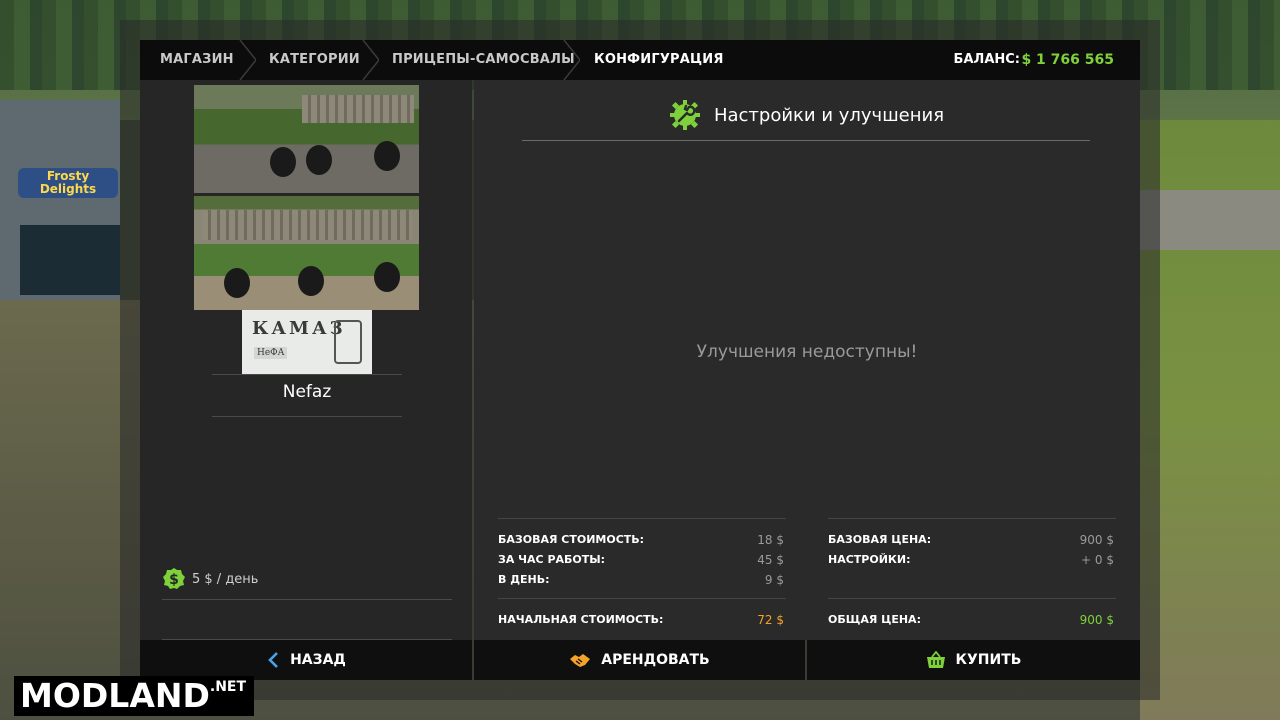 The height and width of the screenshot is (720, 1280). Describe the element at coordinates (1067, 60) in the screenshot. I see `balance-value: $ 1 766 565` at that location.